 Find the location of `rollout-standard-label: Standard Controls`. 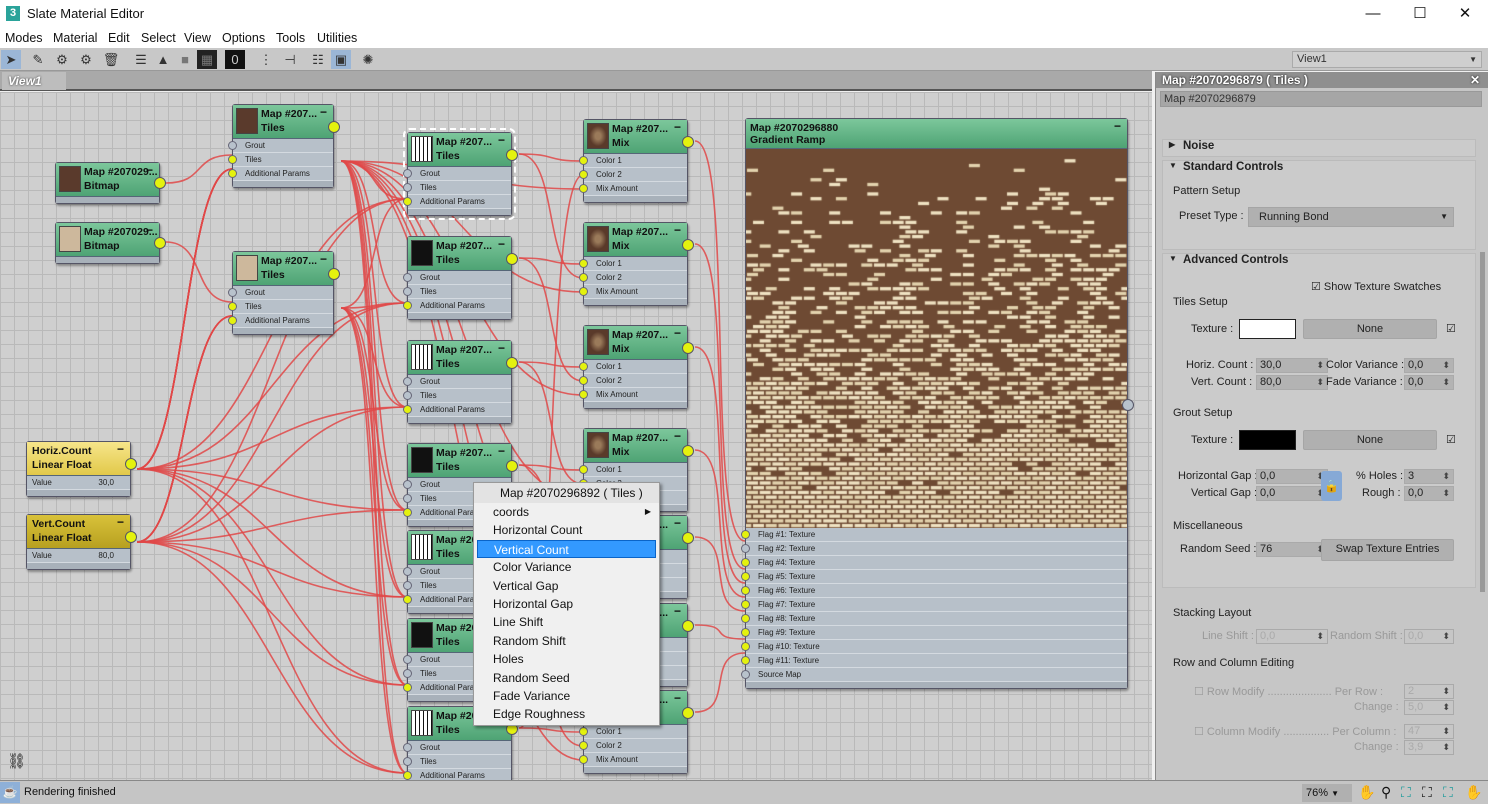

rollout-standard-label: Standard Controls is located at coordinates (1233, 167).